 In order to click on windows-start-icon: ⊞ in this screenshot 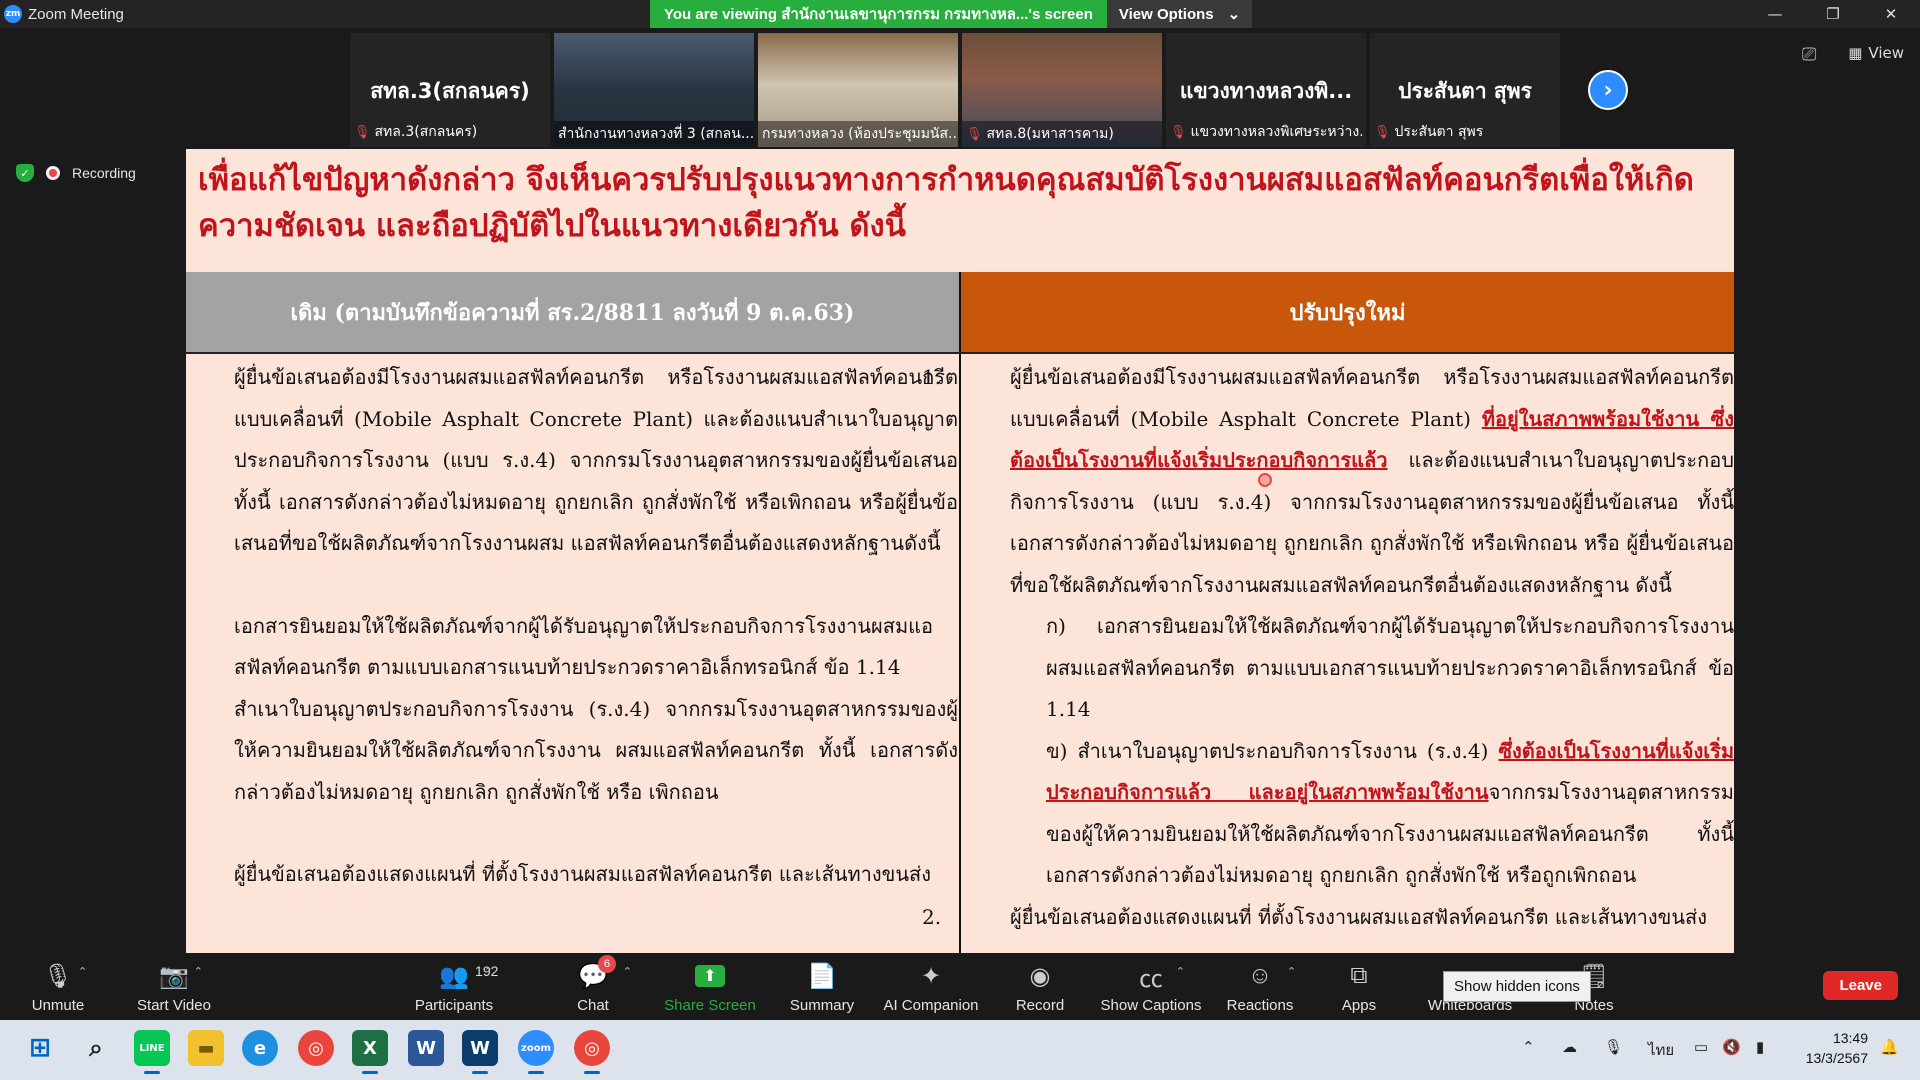, I will do `click(40, 1048)`.